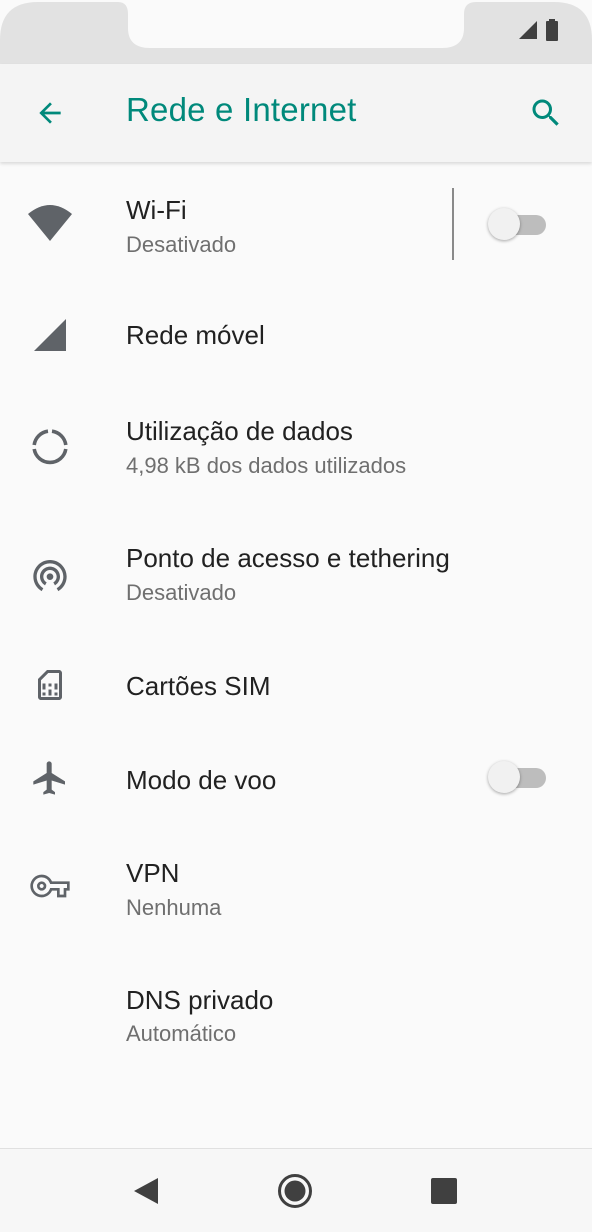 This screenshot has height=1232, width=592. I want to click on vpn-title: VPN, so click(153, 873).